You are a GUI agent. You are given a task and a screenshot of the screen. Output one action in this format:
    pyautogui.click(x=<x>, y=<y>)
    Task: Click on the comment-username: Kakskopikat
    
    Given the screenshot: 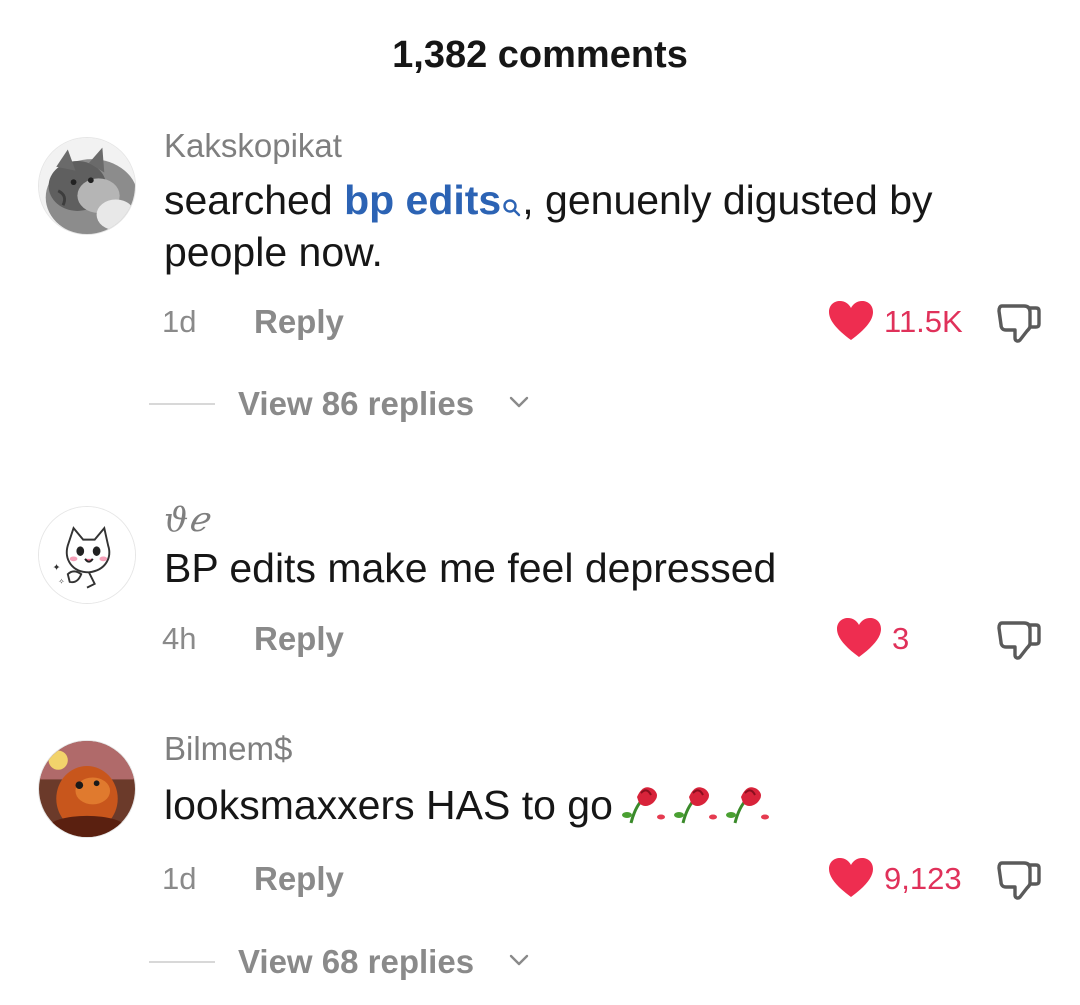 What is the action you would take?
    pyautogui.click(x=253, y=146)
    